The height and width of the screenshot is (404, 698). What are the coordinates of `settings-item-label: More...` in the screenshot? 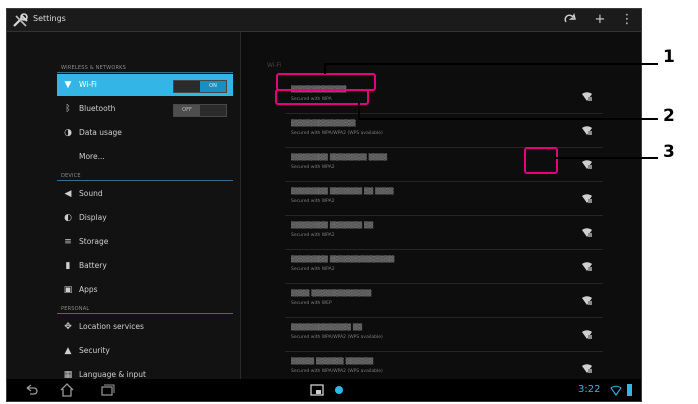 It's located at (92, 156).